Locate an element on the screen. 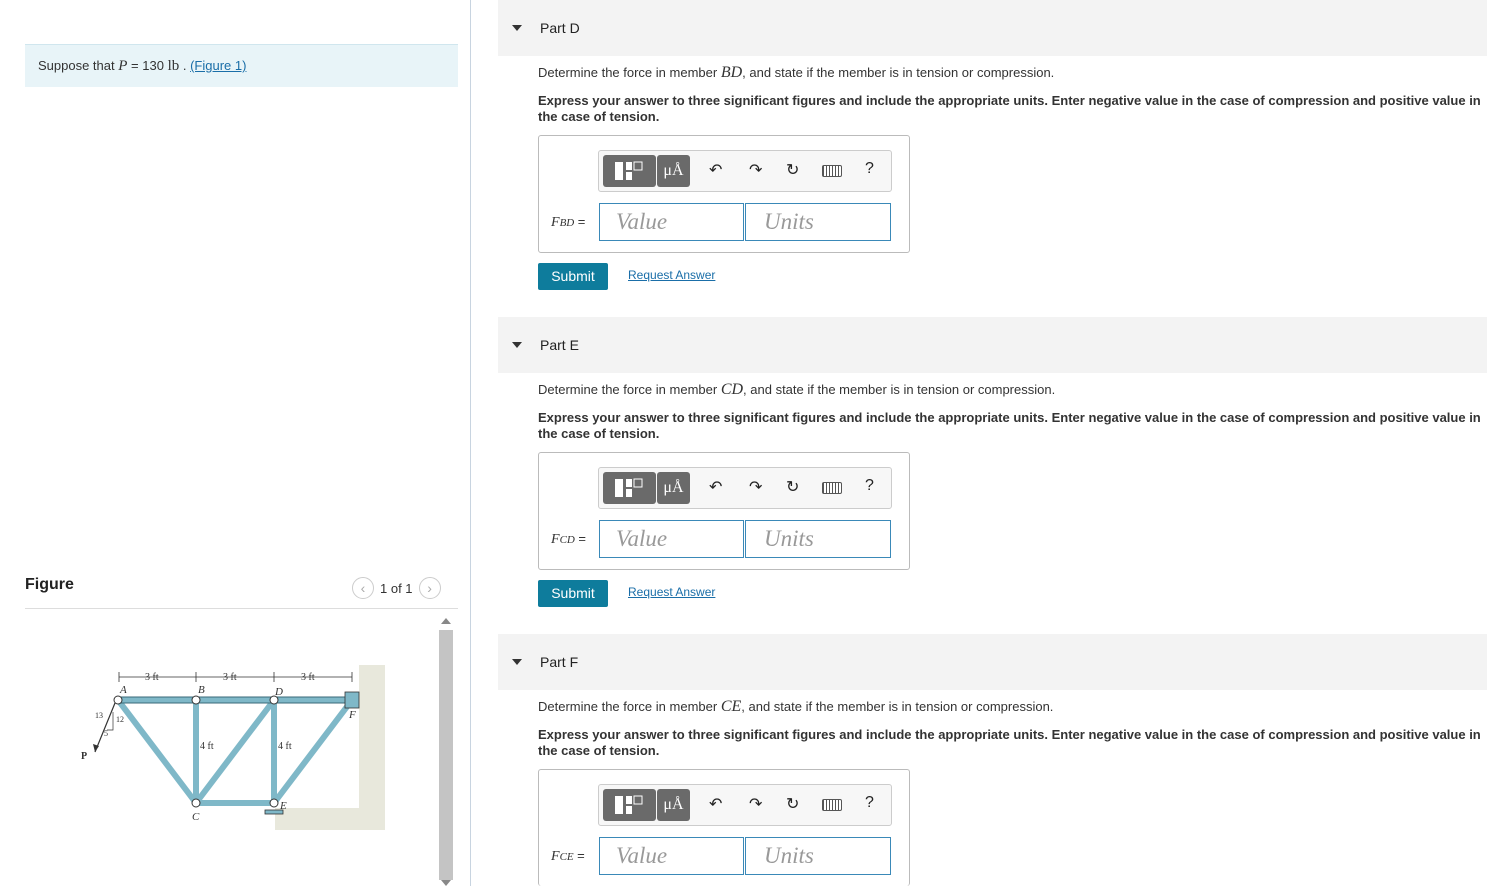 The width and height of the screenshot is (1487, 886). figure-divider is located at coordinates (241, 608).